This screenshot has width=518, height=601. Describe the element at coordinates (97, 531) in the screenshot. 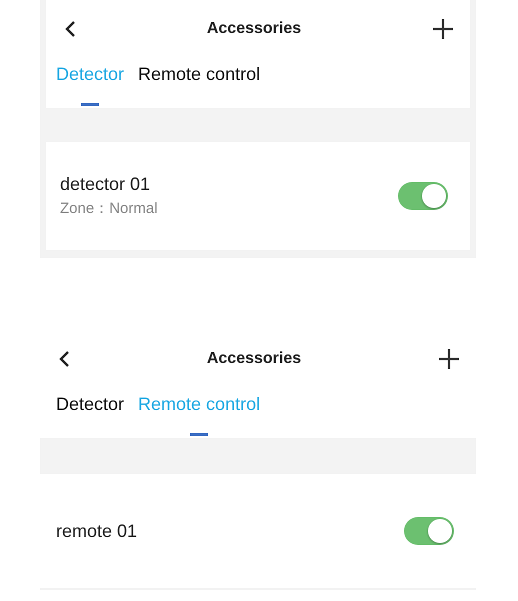

I see `device-name: remote 01` at that location.